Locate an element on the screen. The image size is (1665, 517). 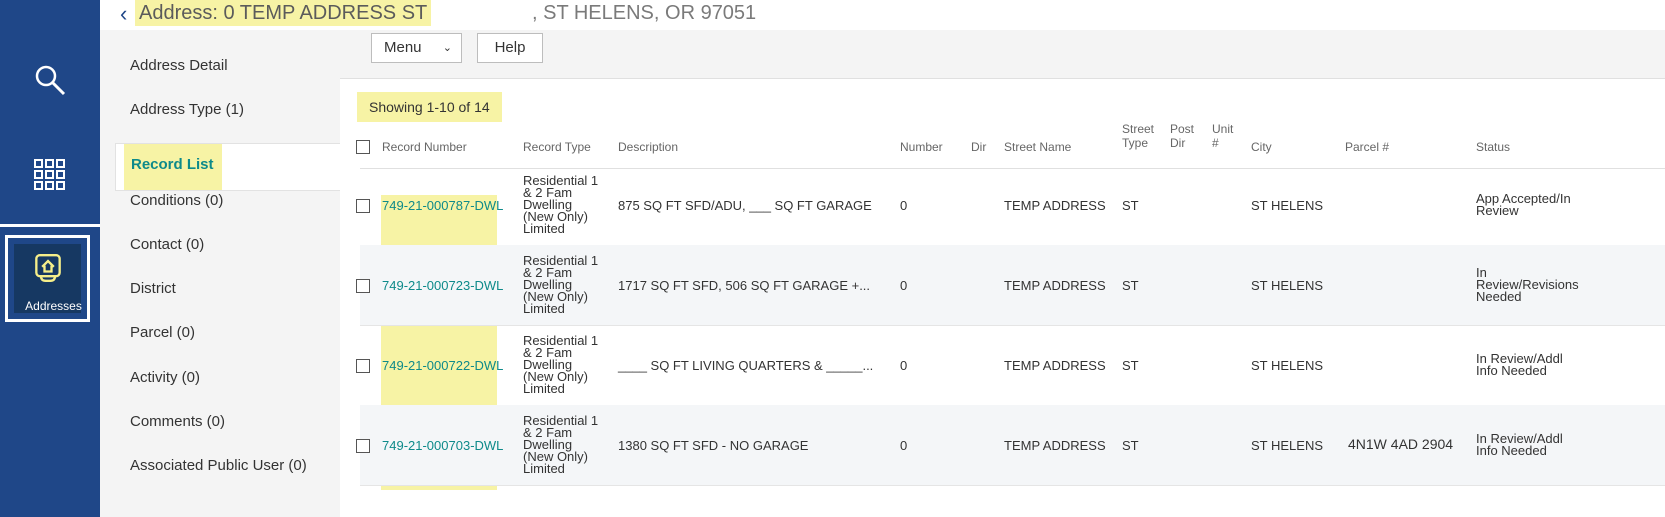
address-house-icon is located at coordinates (48, 268).